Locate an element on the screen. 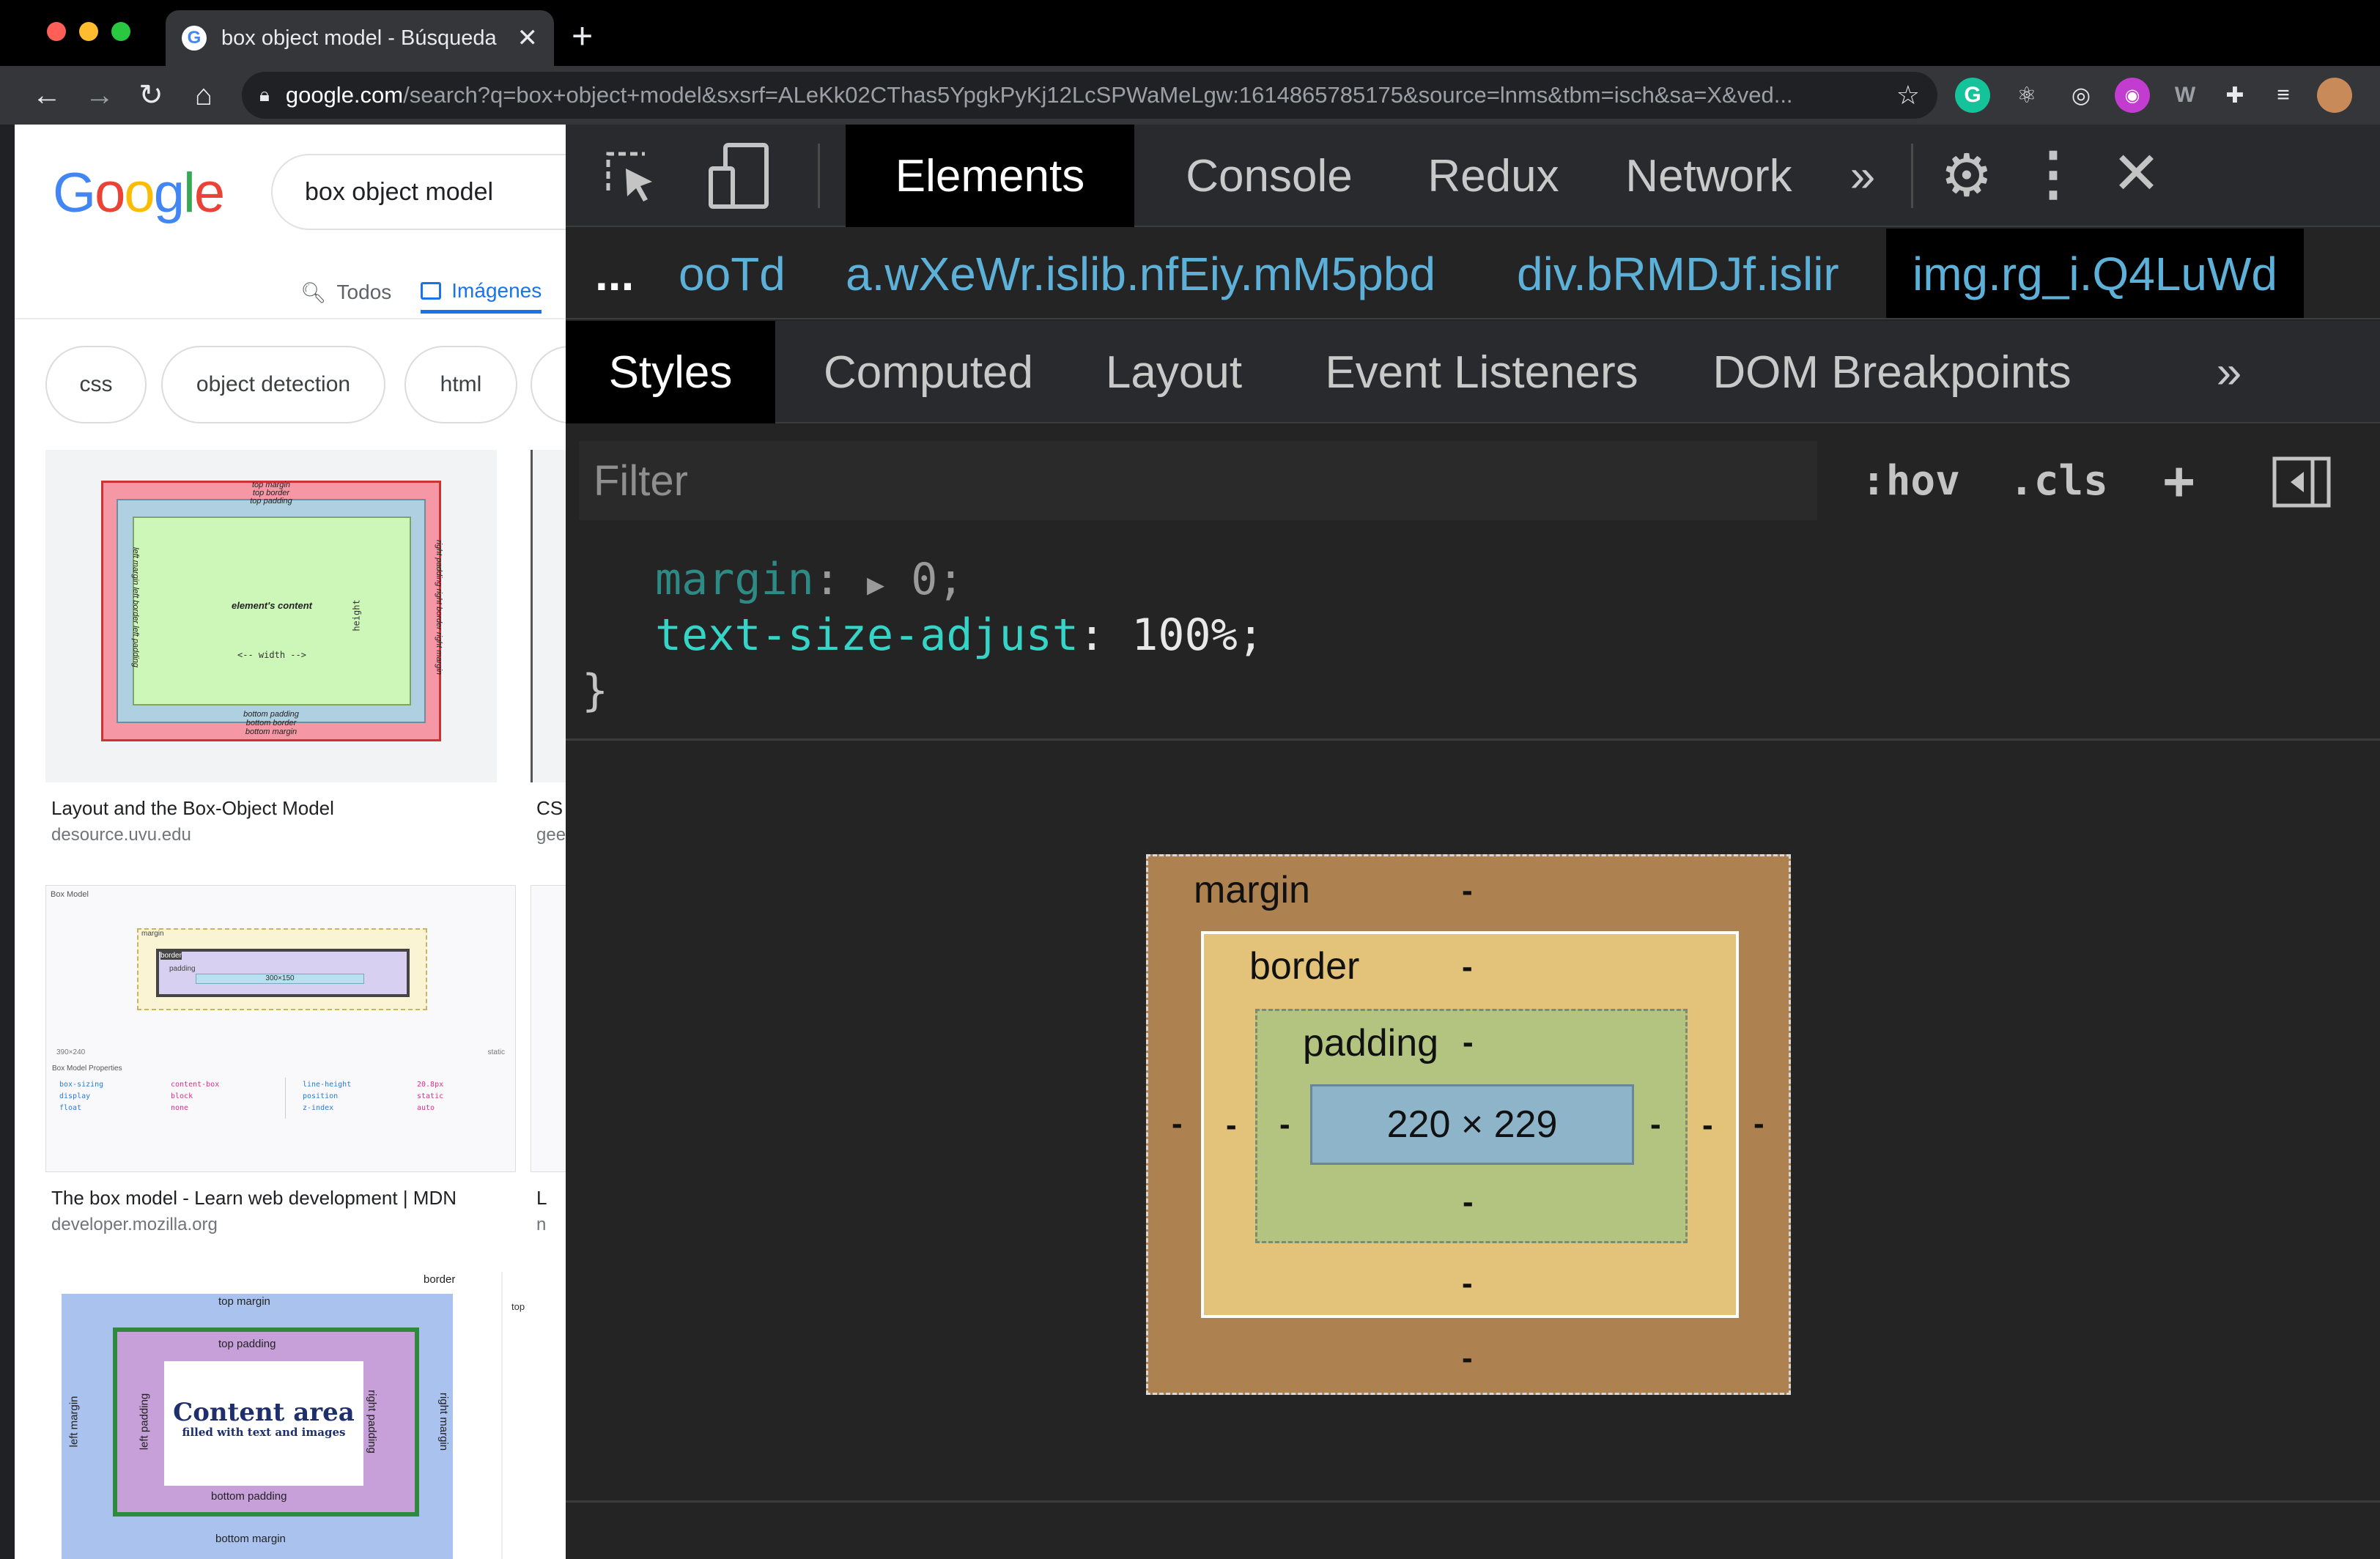  subtab-dom-breakpoints: DOM Breakpoints is located at coordinates (1892, 372).